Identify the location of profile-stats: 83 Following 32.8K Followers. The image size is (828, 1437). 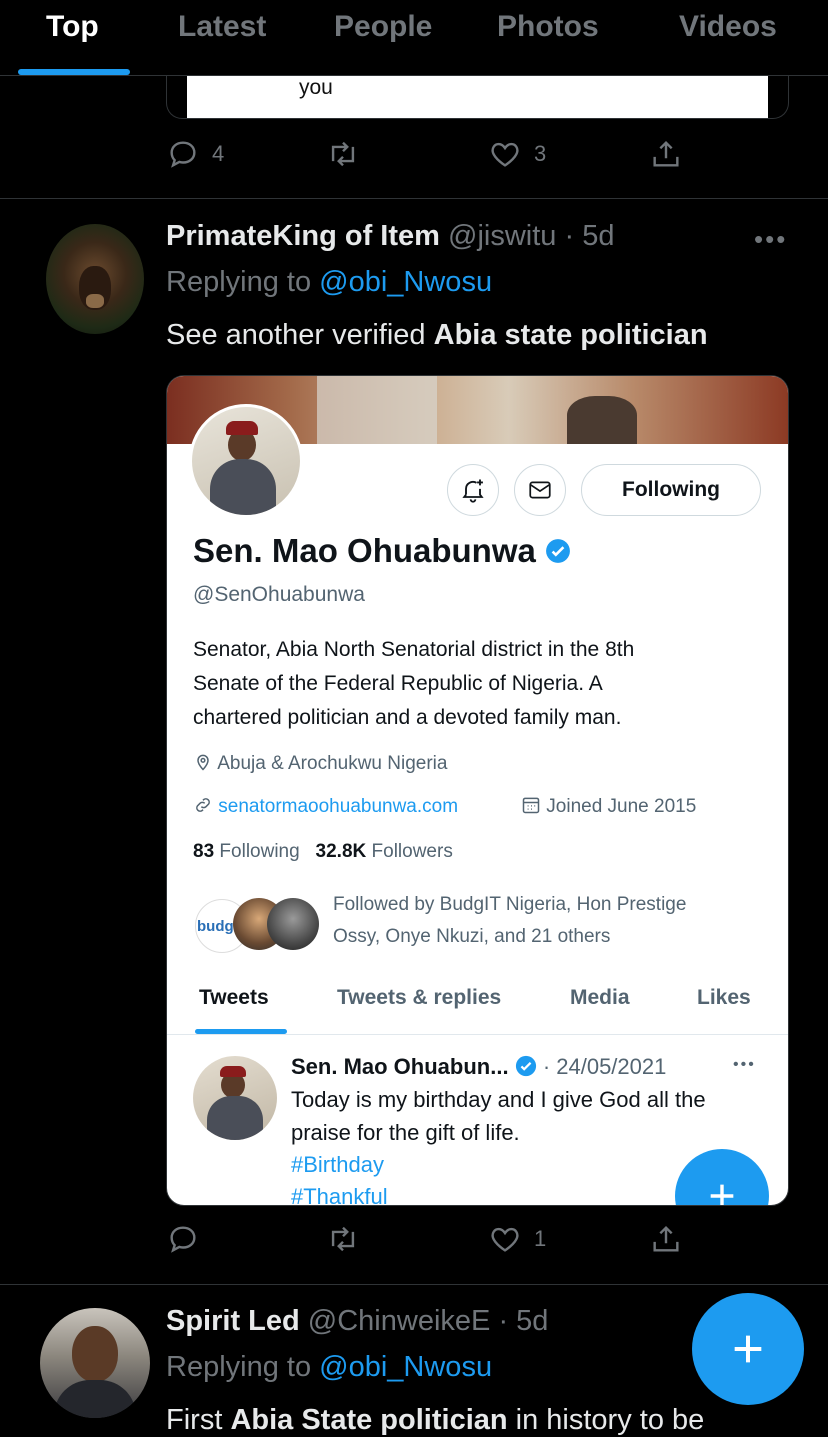
(323, 852).